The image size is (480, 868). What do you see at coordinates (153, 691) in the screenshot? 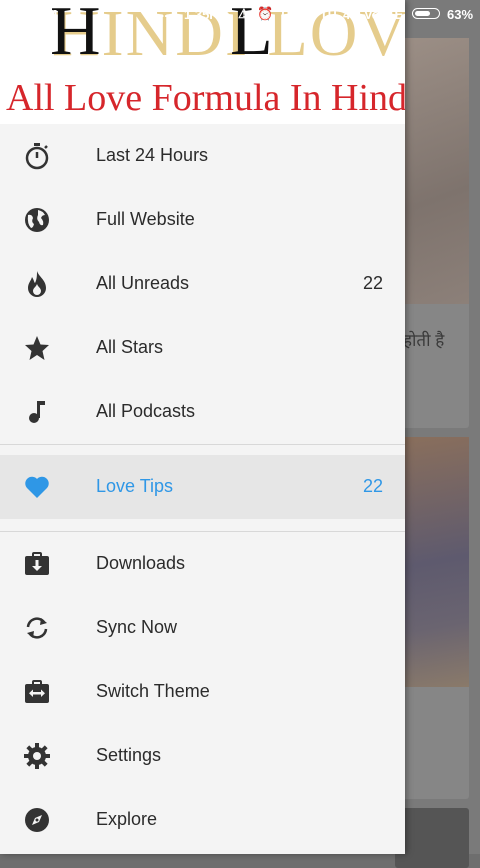
I see `menu-item-label: Switch Theme` at bounding box center [153, 691].